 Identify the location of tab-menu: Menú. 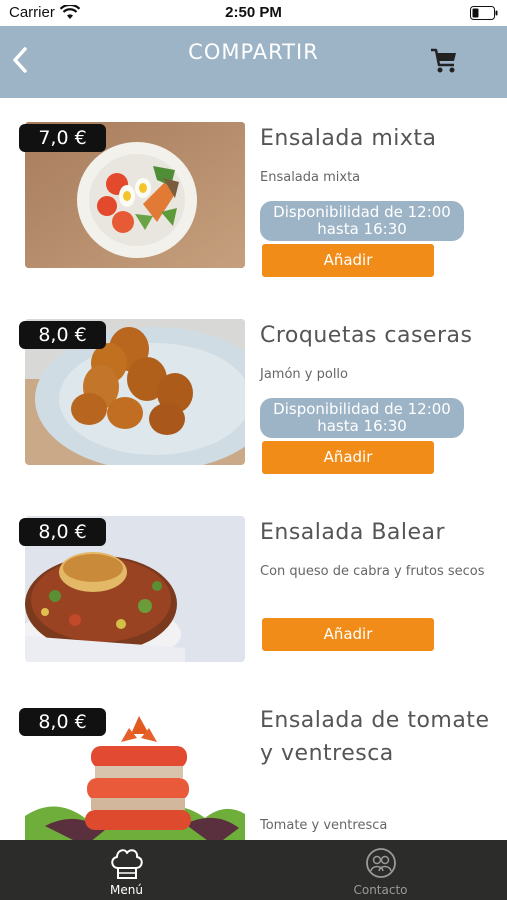
(126, 870).